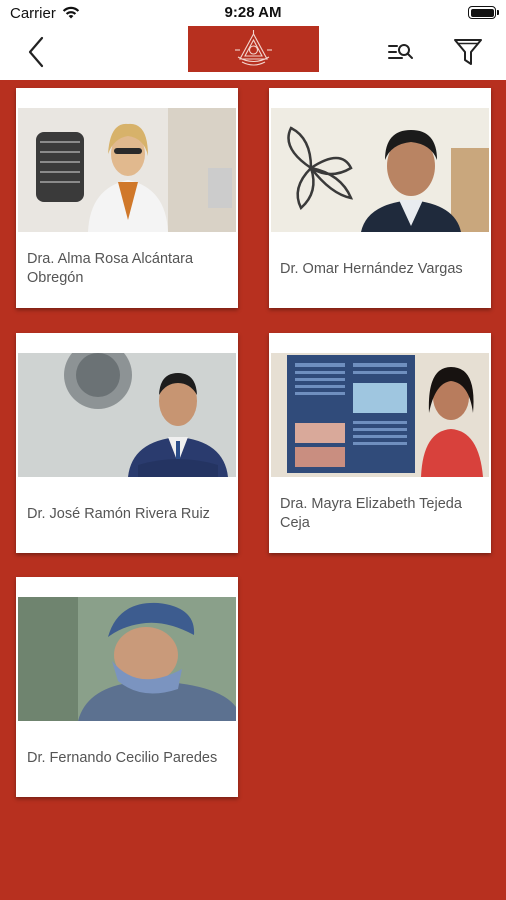 The width and height of the screenshot is (506, 900). I want to click on search-list-button, so click(401, 52).